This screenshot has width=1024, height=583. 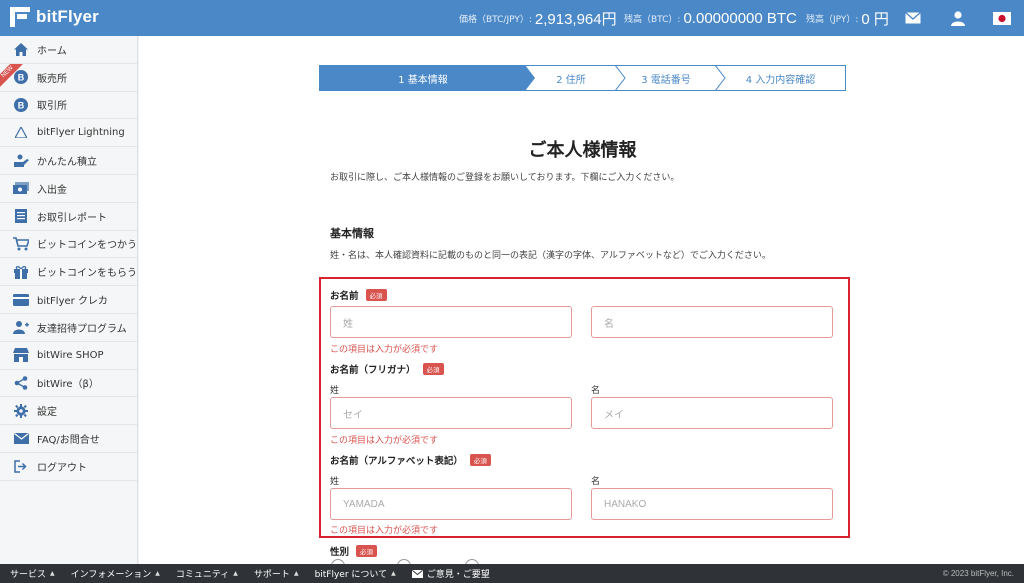 I want to click on user-icon, so click(x=958, y=18).